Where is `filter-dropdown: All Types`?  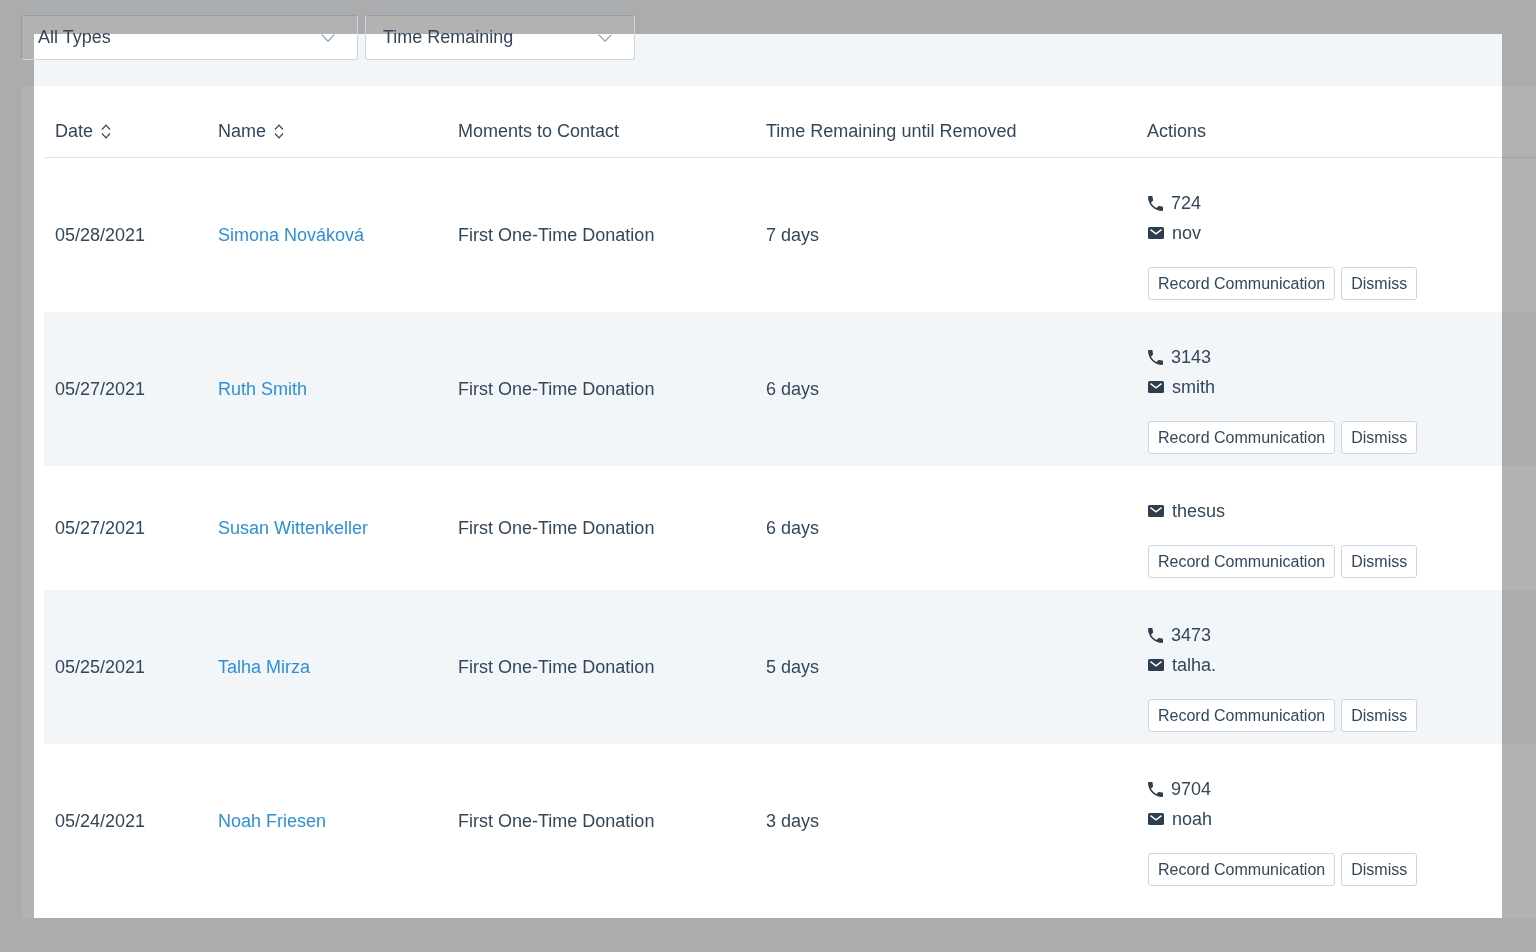 filter-dropdown: All Types is located at coordinates (189, 37).